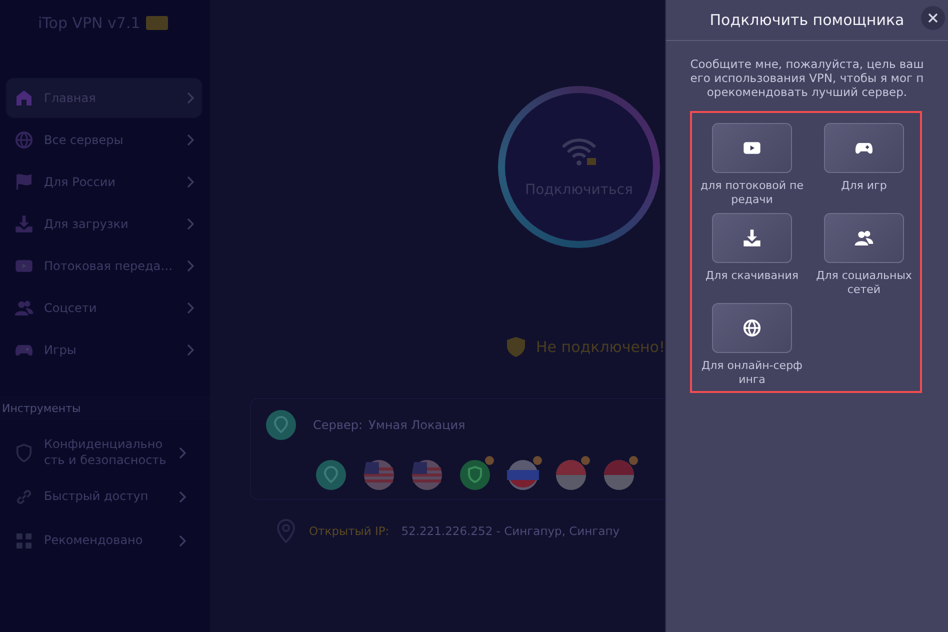  Describe the element at coordinates (157, 23) in the screenshot. I see `version-badge` at that location.